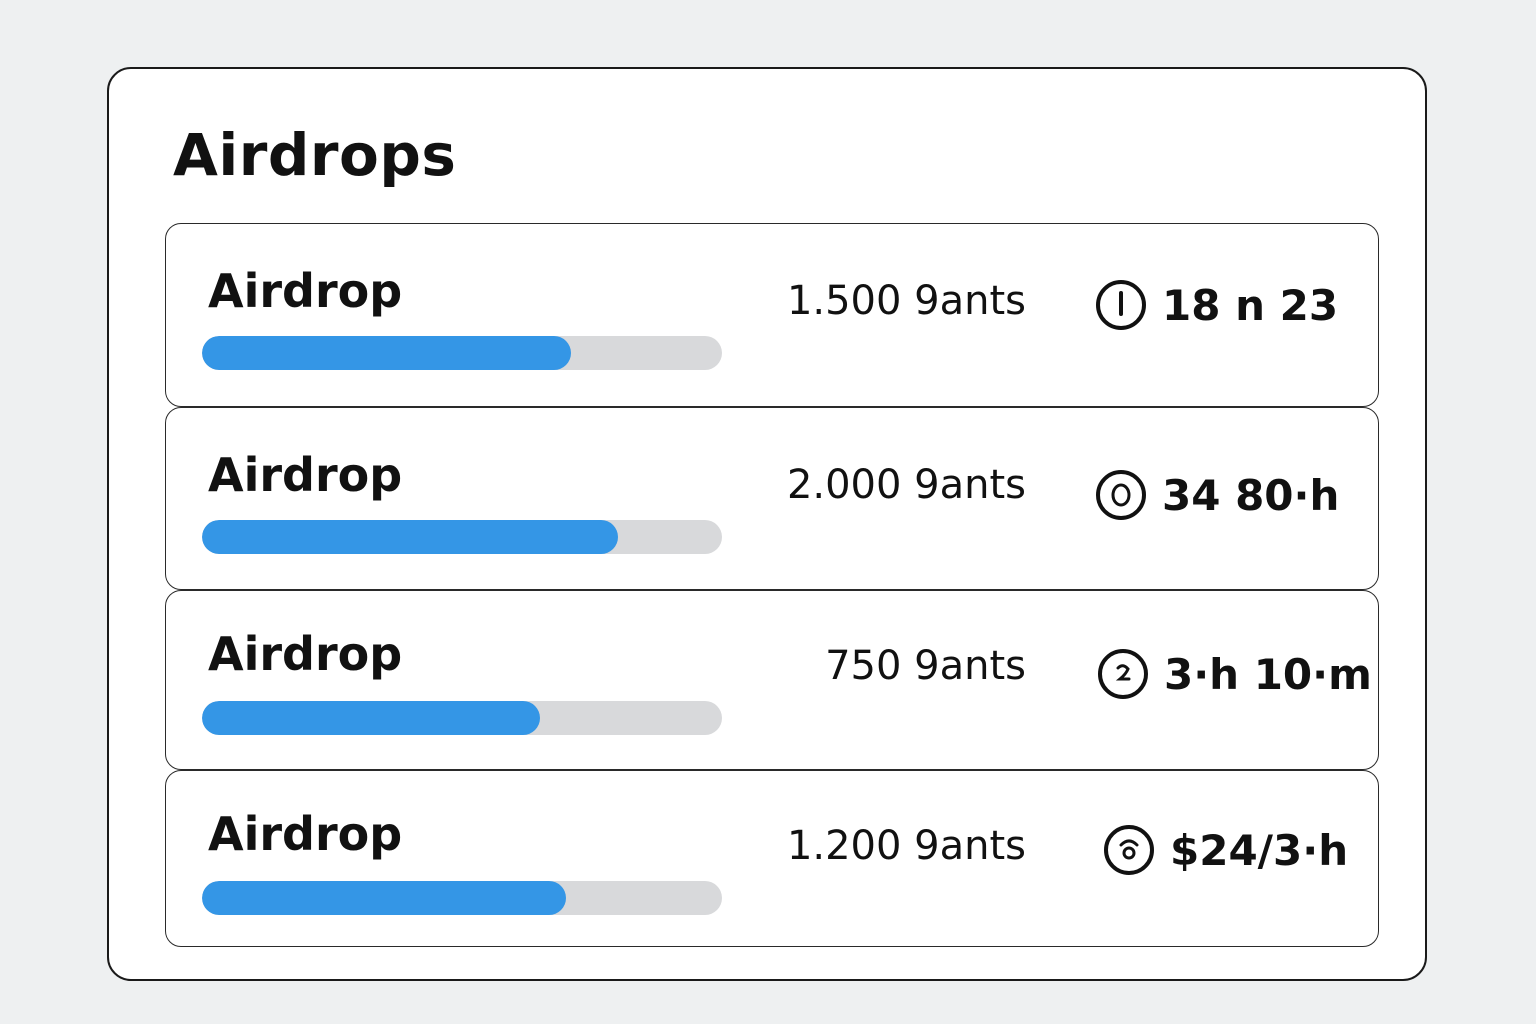  What do you see at coordinates (1259, 850) in the screenshot?
I see `time-left: $24/3·h` at bounding box center [1259, 850].